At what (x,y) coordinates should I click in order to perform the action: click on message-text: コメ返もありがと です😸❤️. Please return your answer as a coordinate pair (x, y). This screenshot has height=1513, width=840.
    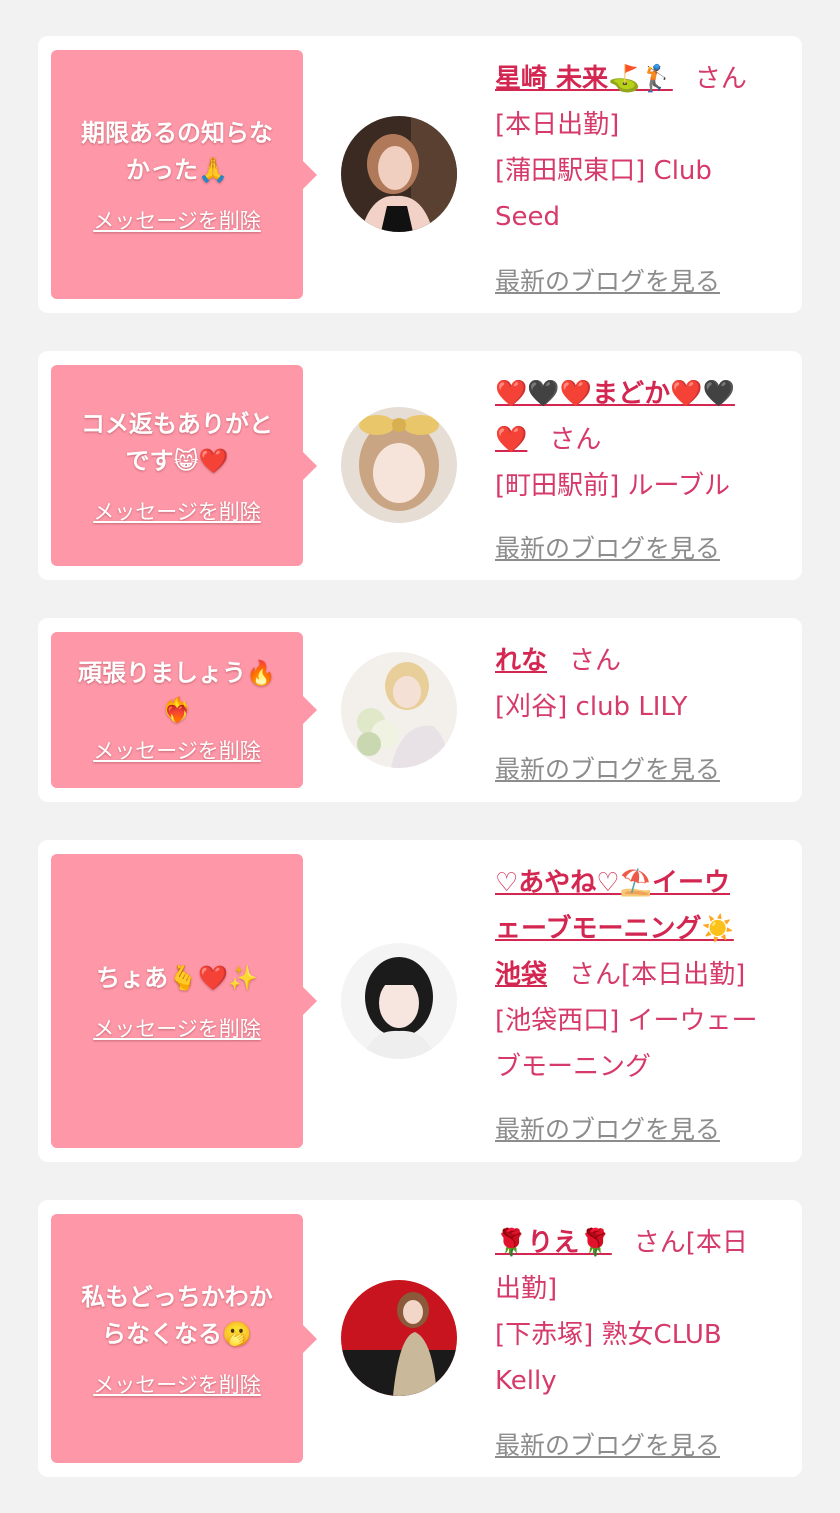
    Looking at the image, I should click on (177, 442).